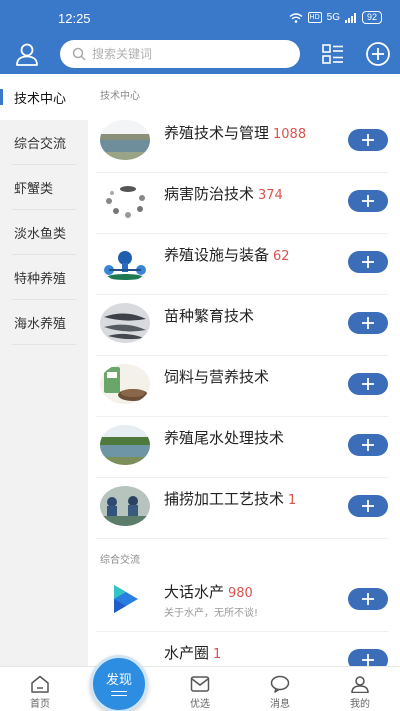  What do you see at coordinates (120, 560) in the screenshot?
I see `section-title-forum: 综合交流` at bounding box center [120, 560].